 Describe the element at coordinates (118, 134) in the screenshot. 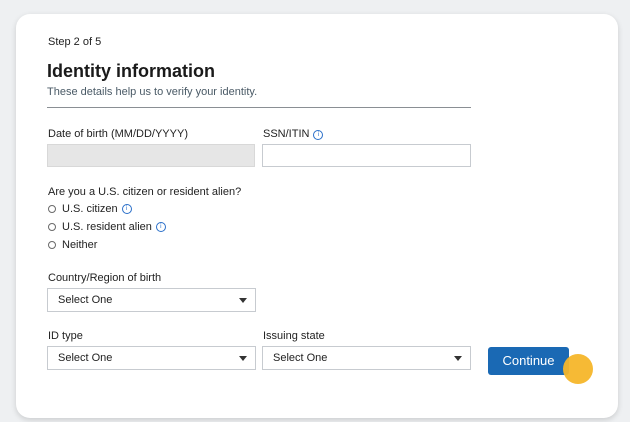

I see `dob-label: Date of birth (MM/DD/YYYY)` at that location.